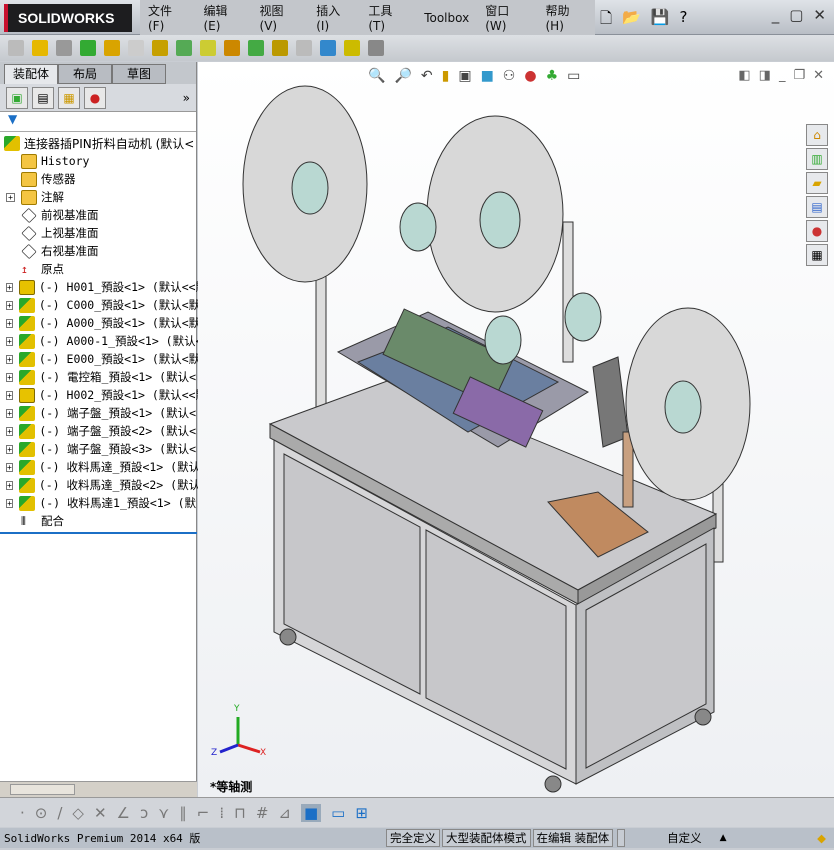 The image size is (834, 850). Describe the element at coordinates (311, 812) in the screenshot. I see `shaded-view-icon: ■` at that location.